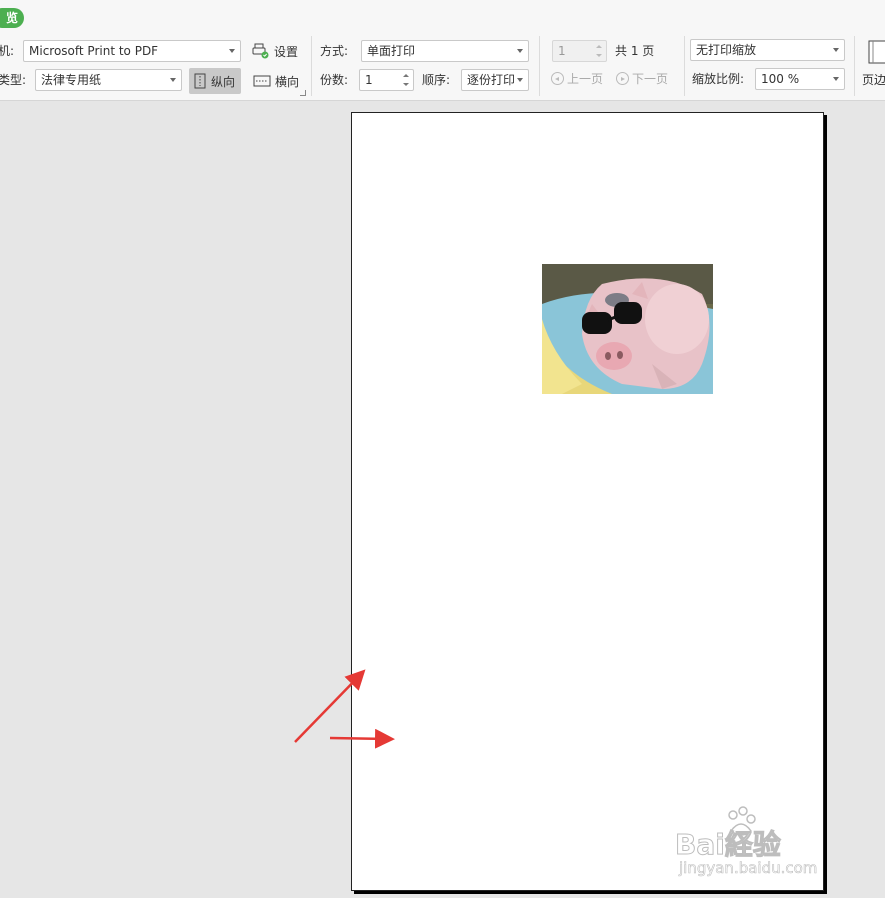 Image resolution: width=885 pixels, height=898 pixels. I want to click on page-total-label: 共 1 页, so click(635, 51).